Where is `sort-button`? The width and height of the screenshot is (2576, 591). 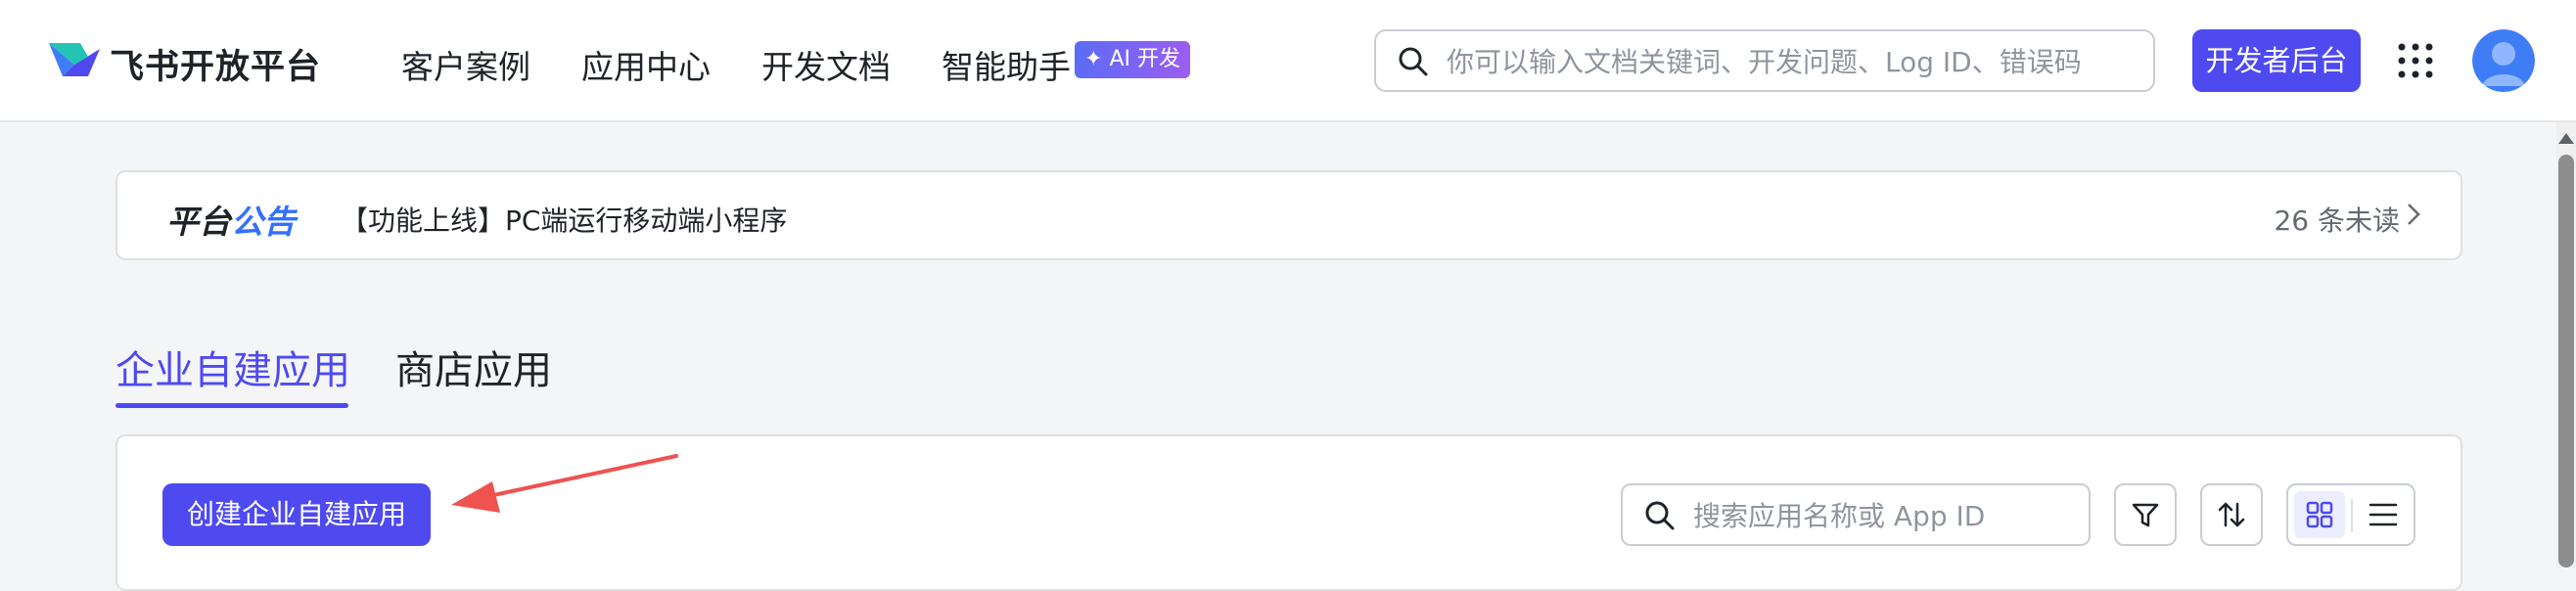 sort-button is located at coordinates (2231, 514).